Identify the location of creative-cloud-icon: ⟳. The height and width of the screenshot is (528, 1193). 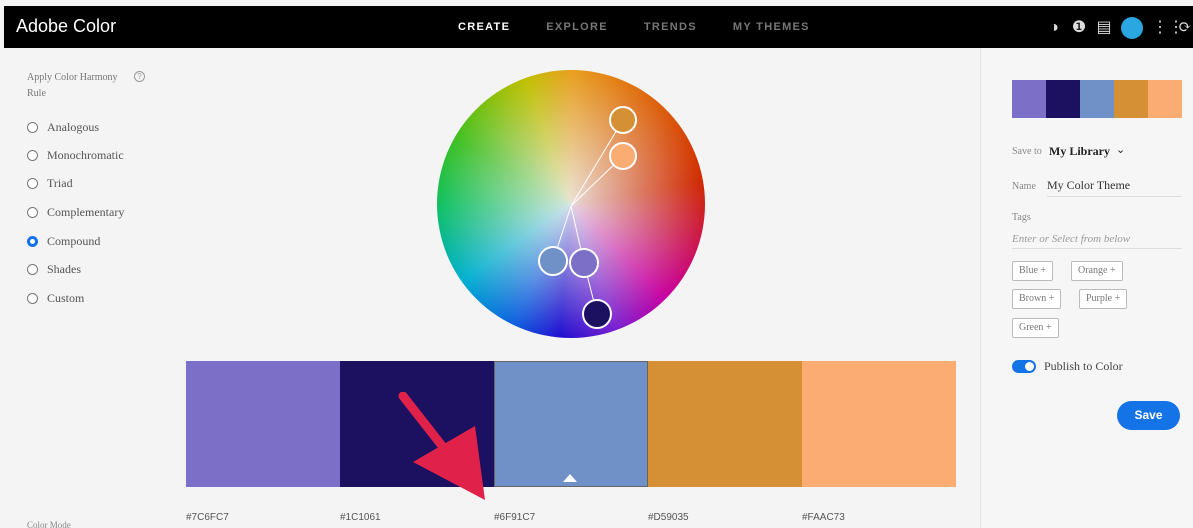
(1185, 28).